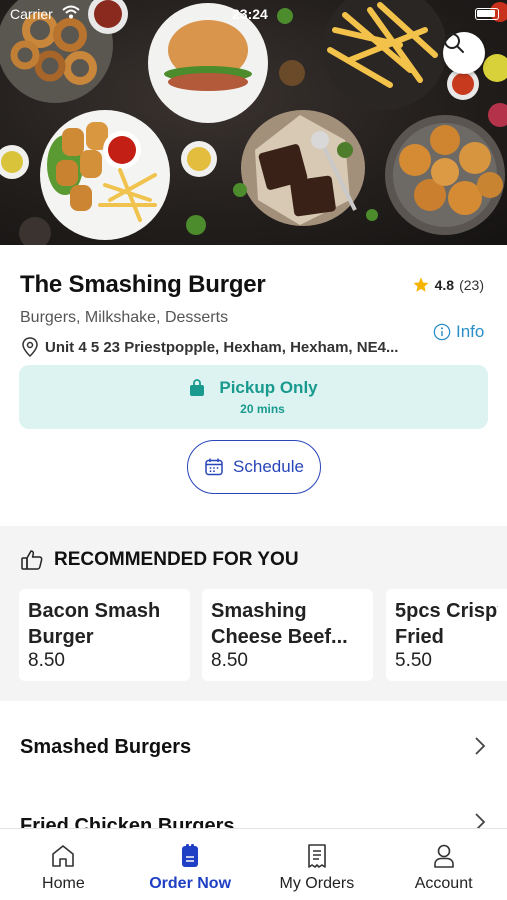  I want to click on item-price: 5.50, so click(413, 660).